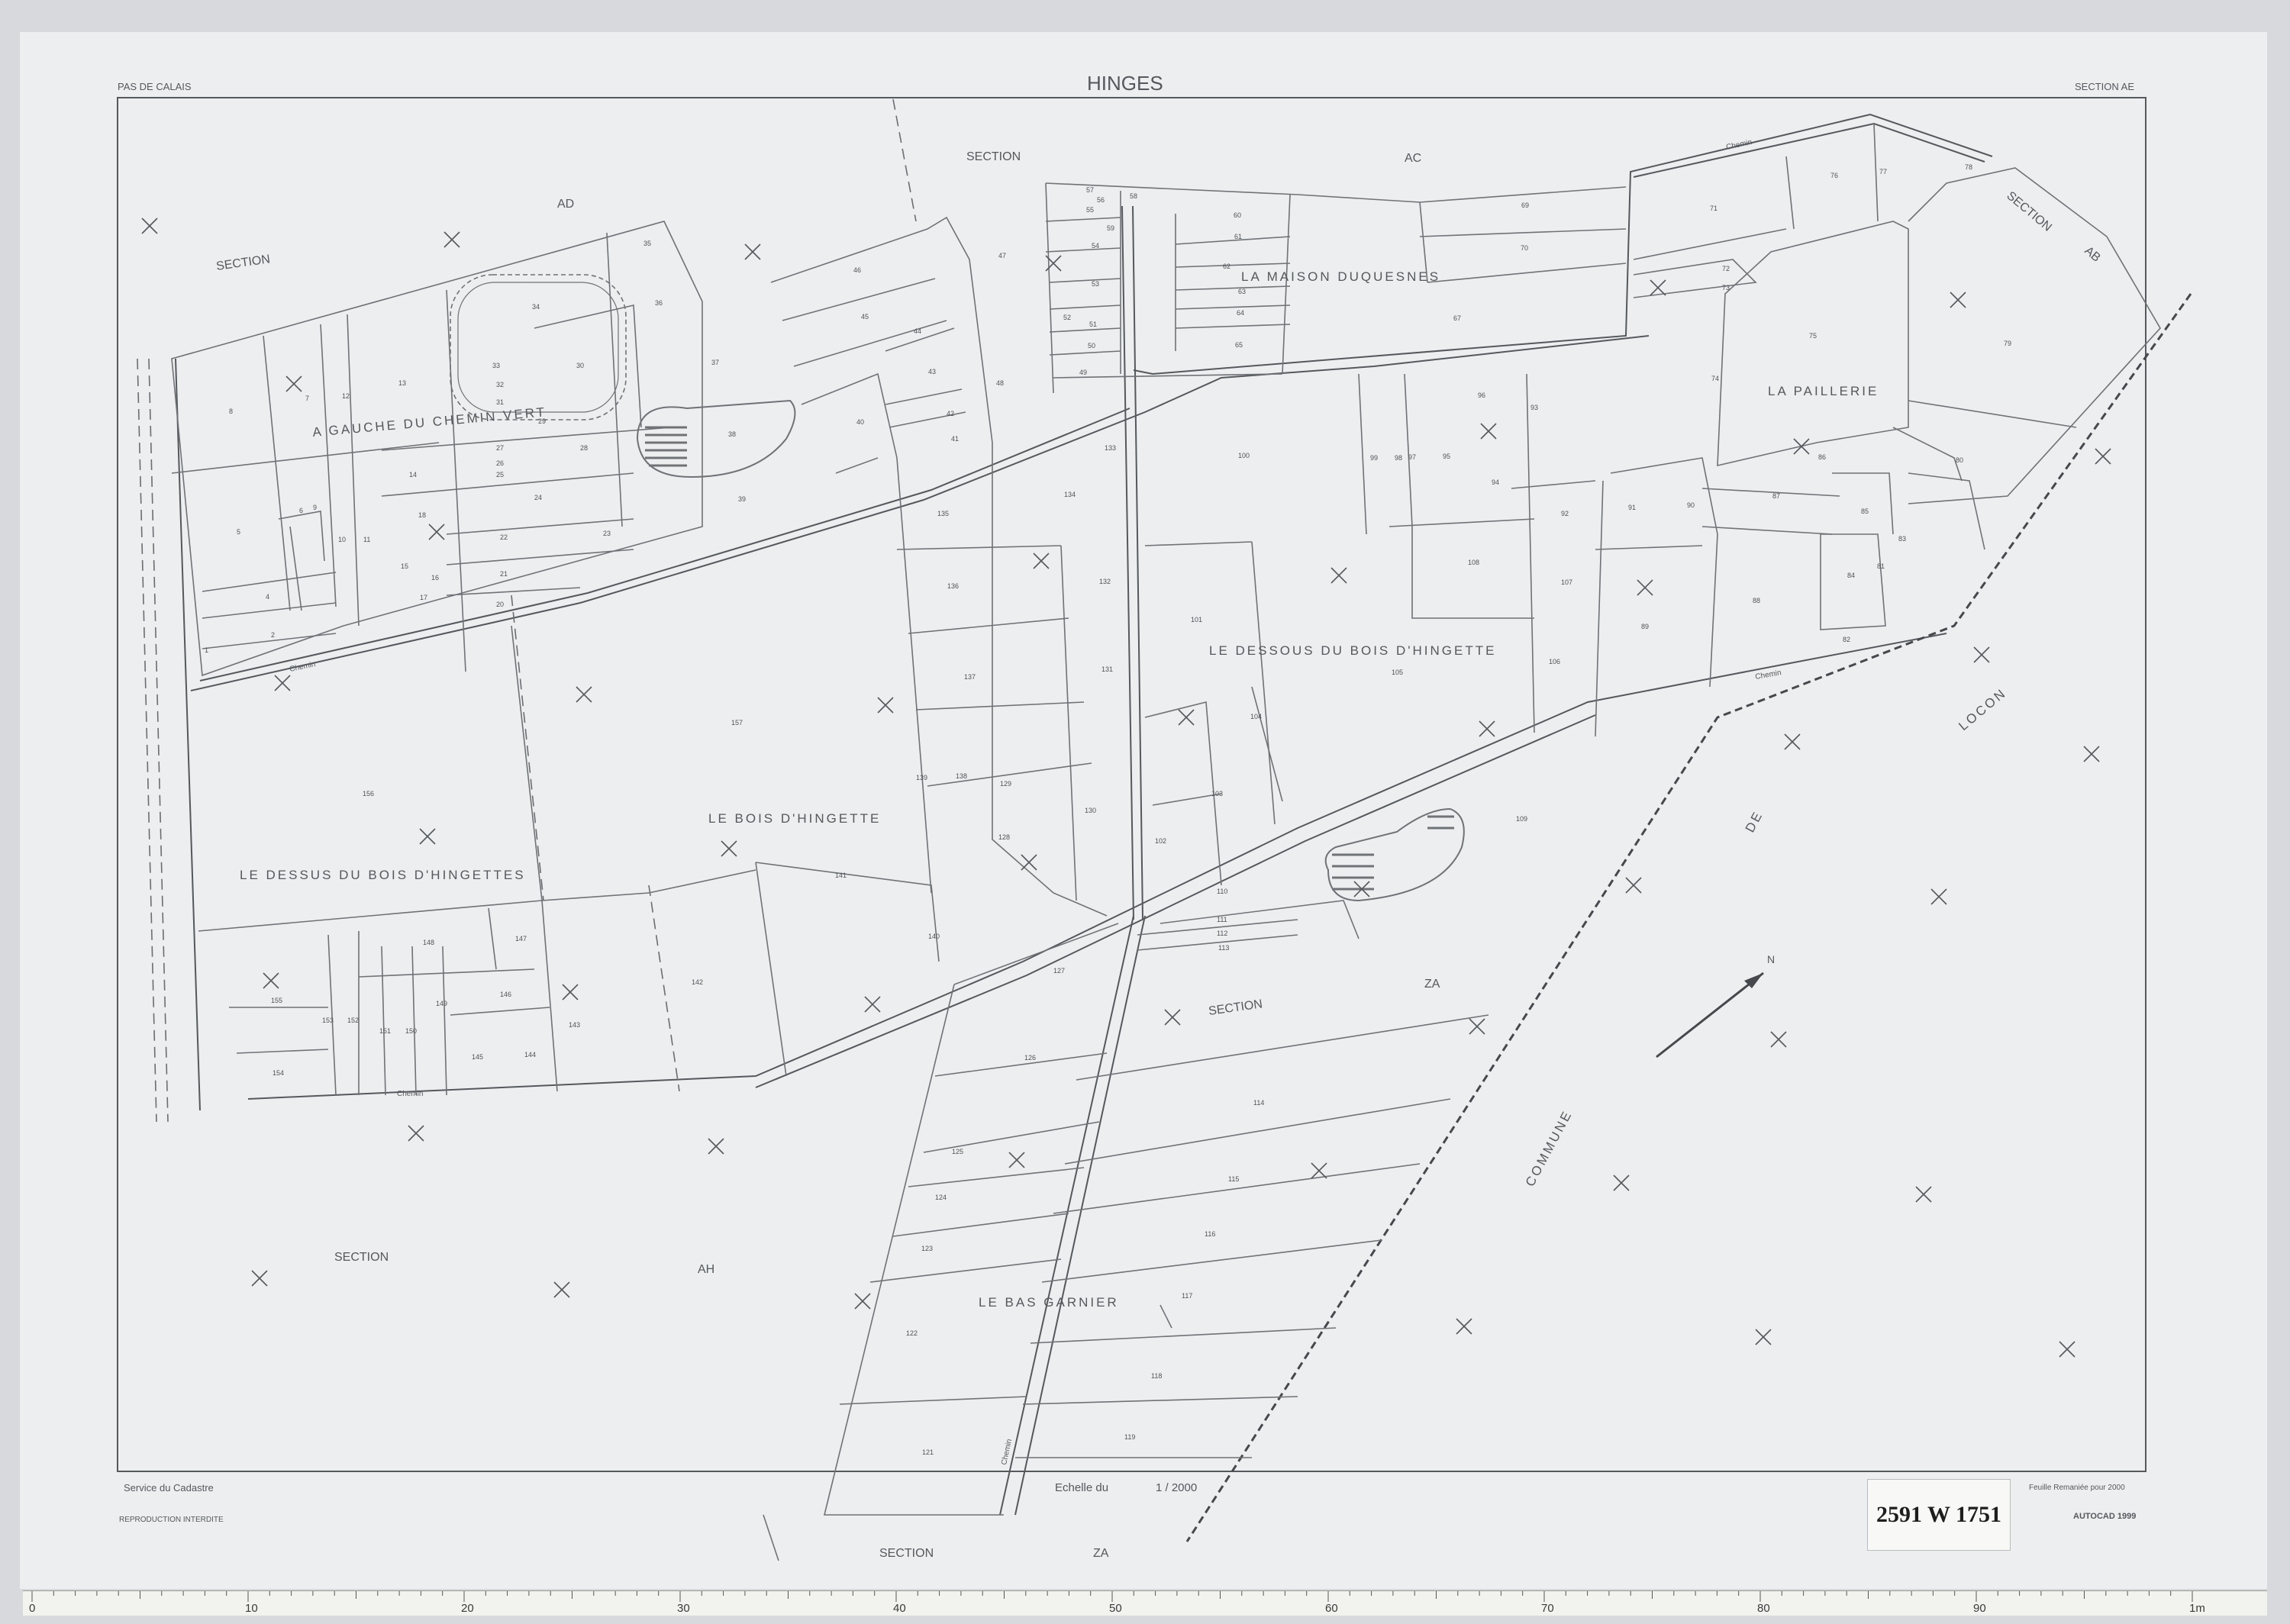 The image size is (2290, 1624). I want to click on section-label: SECTION AE, so click(2104, 86).